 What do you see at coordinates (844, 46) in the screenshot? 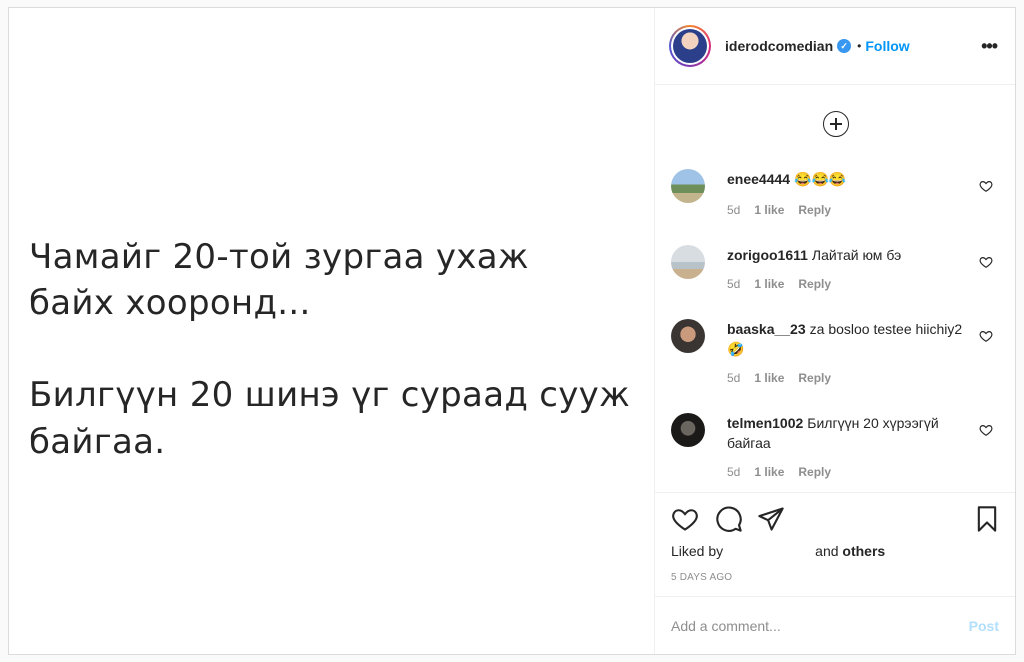
I see `verified-badge-icon: ✓` at bounding box center [844, 46].